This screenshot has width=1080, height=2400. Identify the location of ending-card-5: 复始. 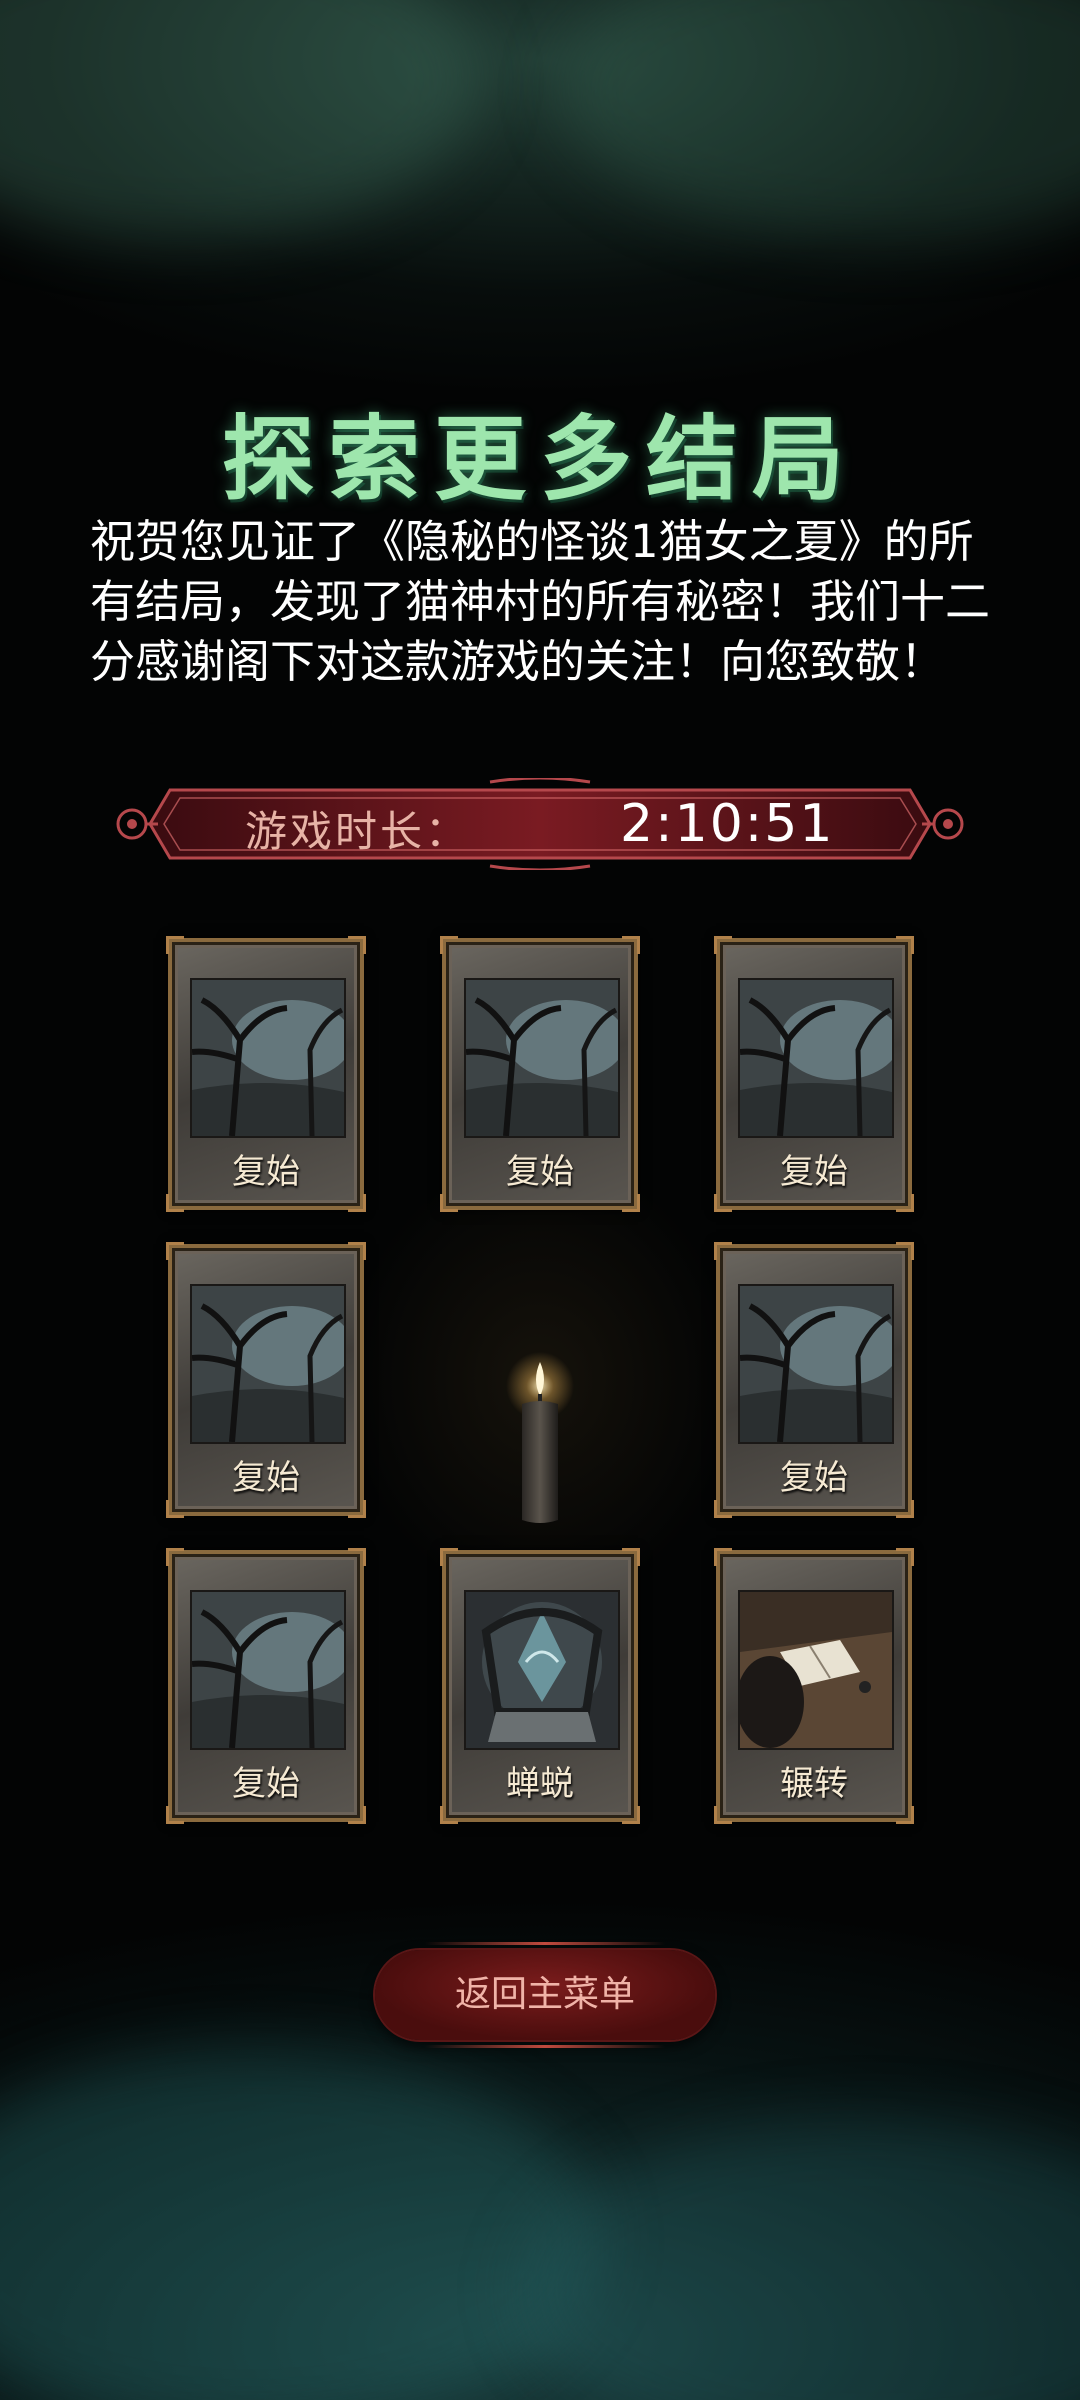
(814, 1380).